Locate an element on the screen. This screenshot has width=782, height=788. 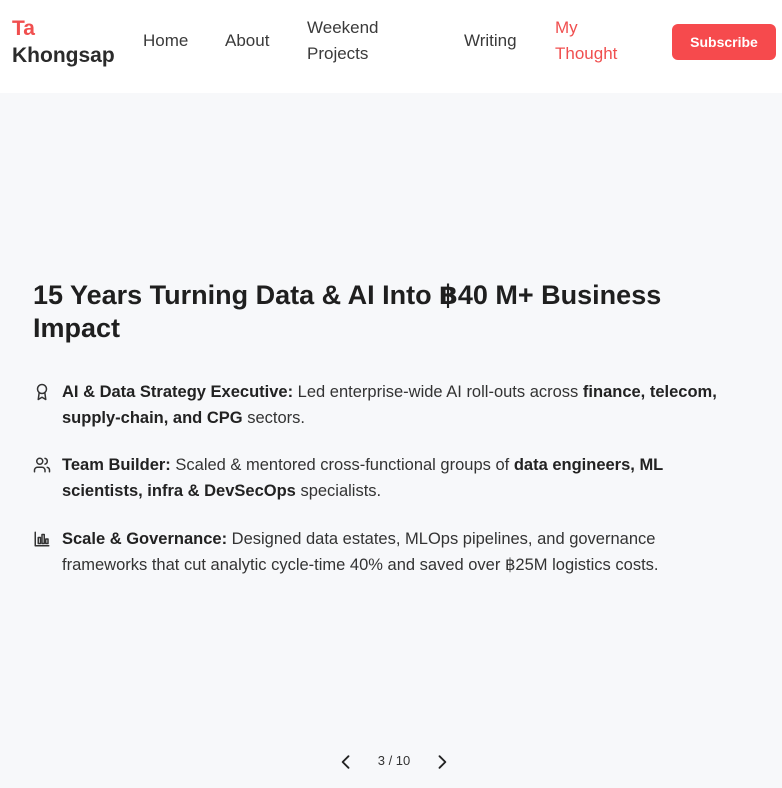
chevron-right-icon is located at coordinates (442, 762).